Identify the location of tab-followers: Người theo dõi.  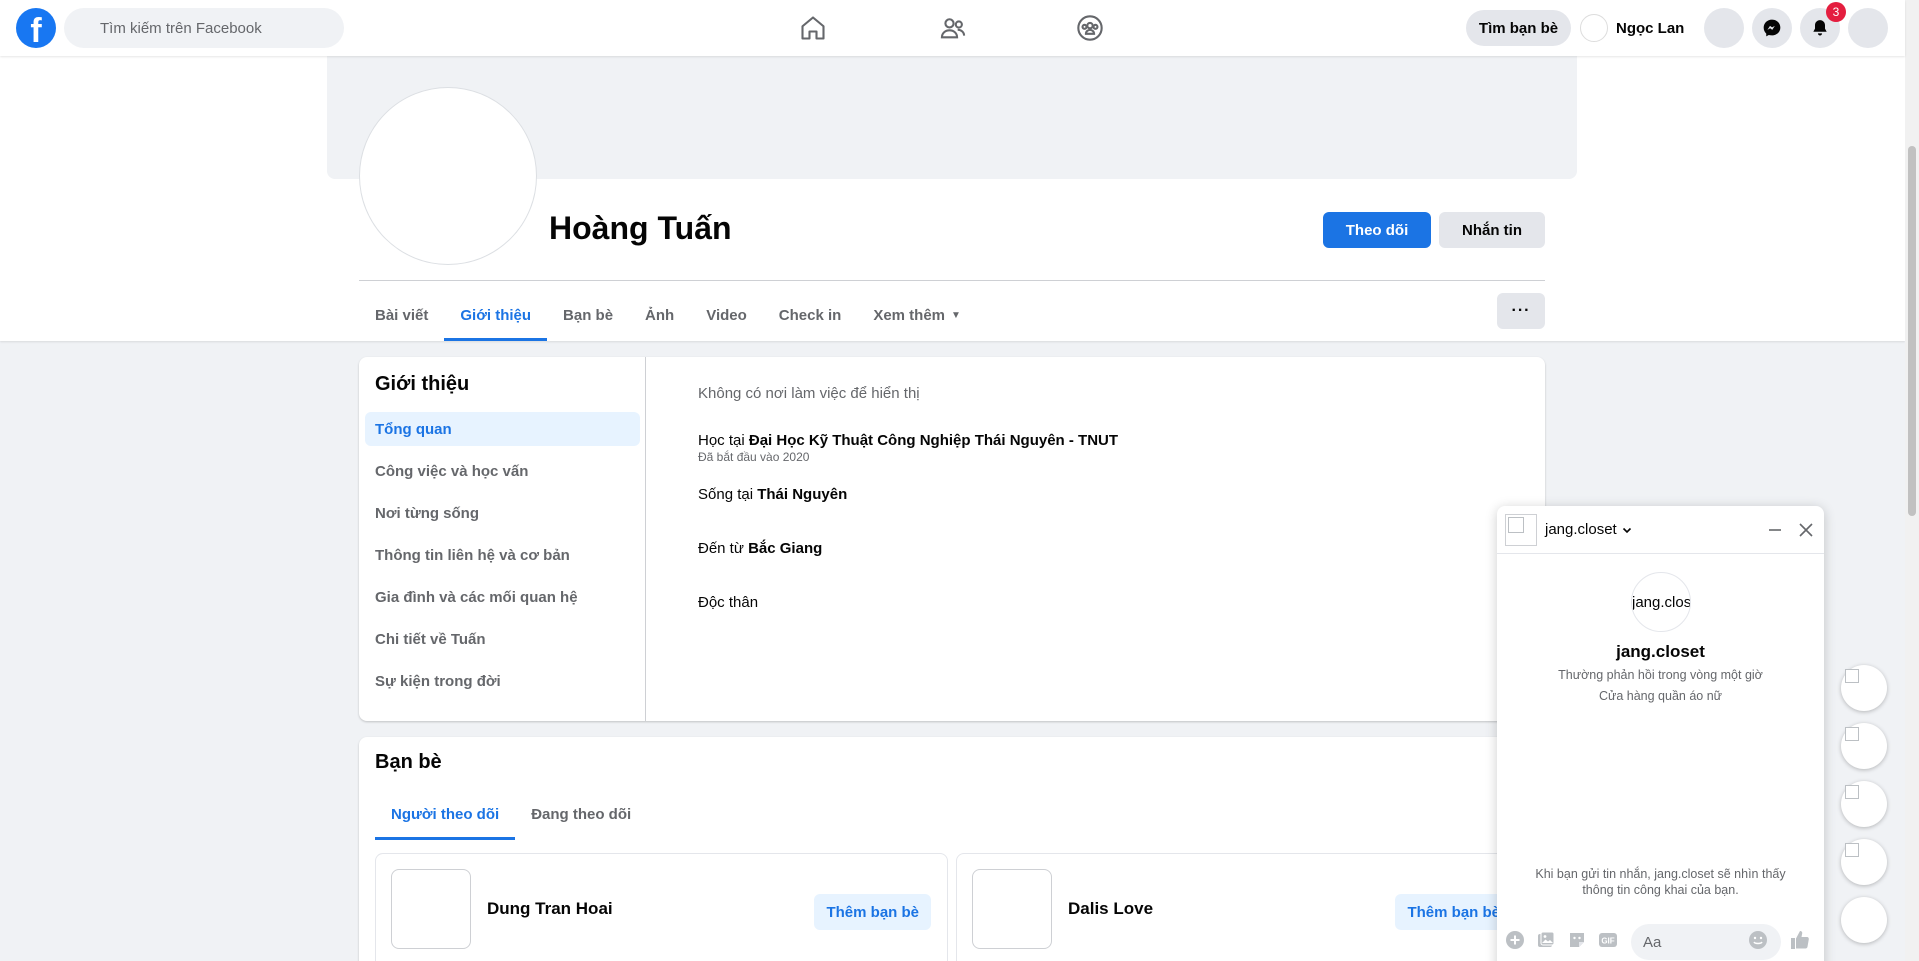
(445, 815).